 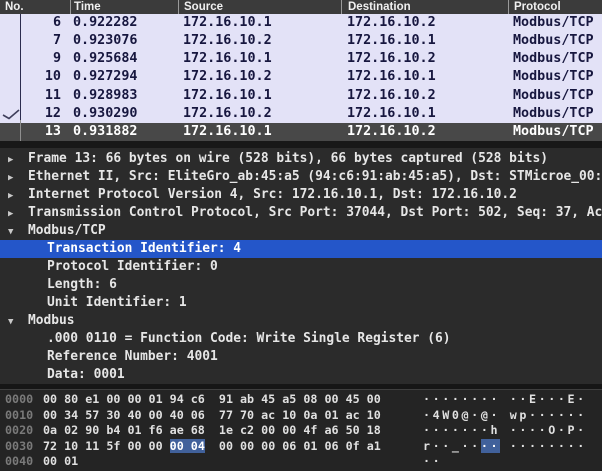 What do you see at coordinates (19, 430) in the screenshot?
I see `hex-offset: 0020` at bounding box center [19, 430].